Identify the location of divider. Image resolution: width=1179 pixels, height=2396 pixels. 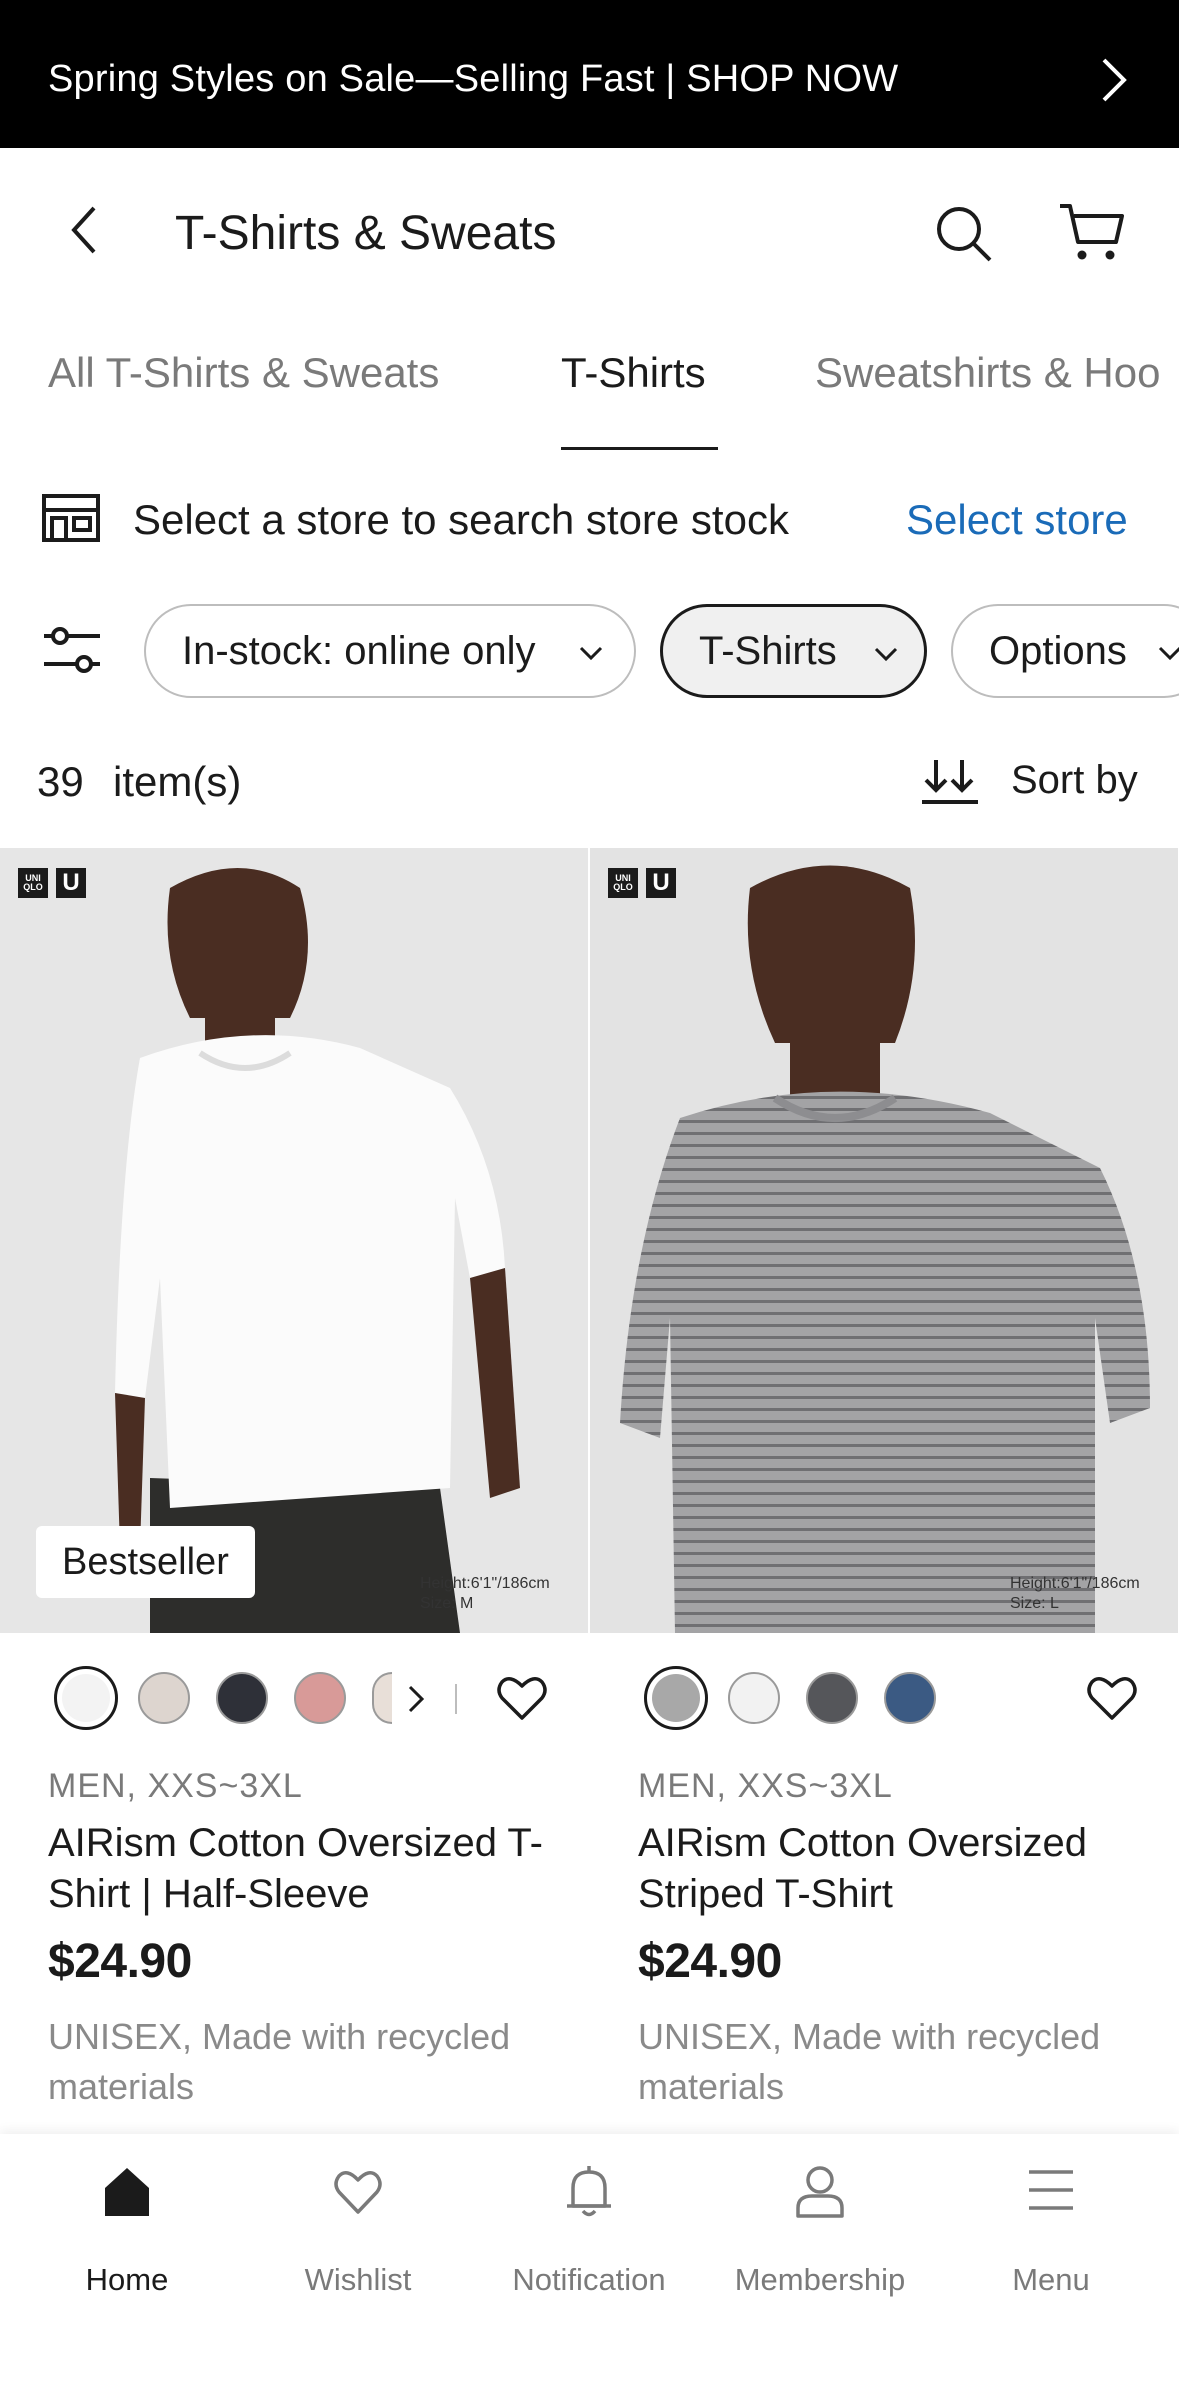
(456, 1699).